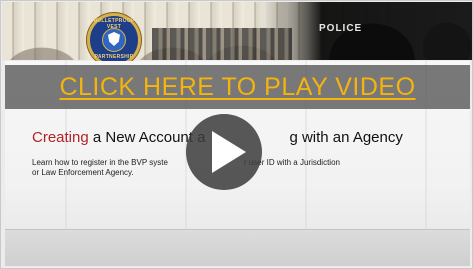 This screenshot has height=269, width=473. I want to click on play-video-label: CLICK HERE TO PLAY VIDEO, so click(237, 87).